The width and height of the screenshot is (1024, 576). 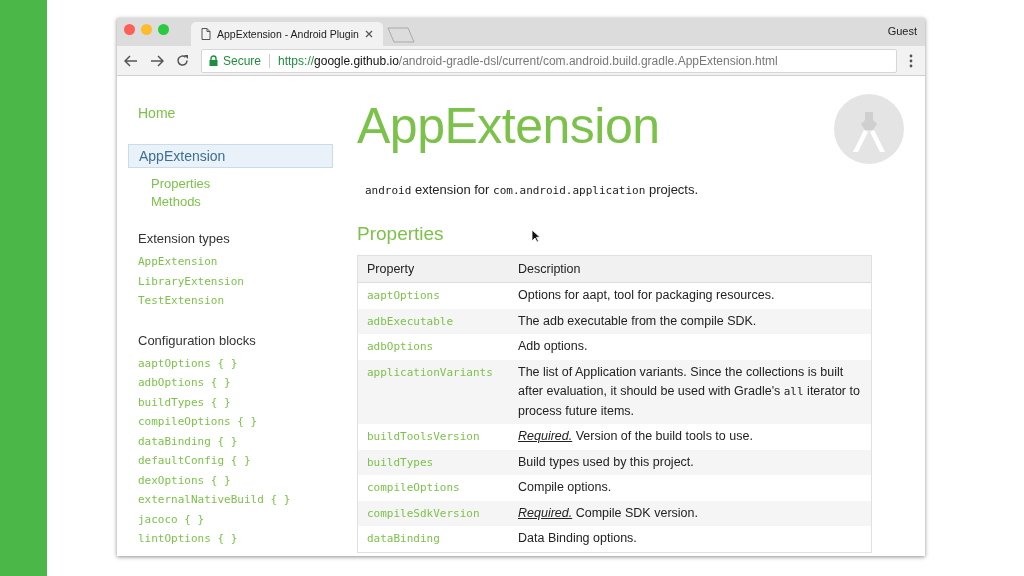 I want to click on description-cell: Options for aapt, tool for packaging resources., so click(x=690, y=295).